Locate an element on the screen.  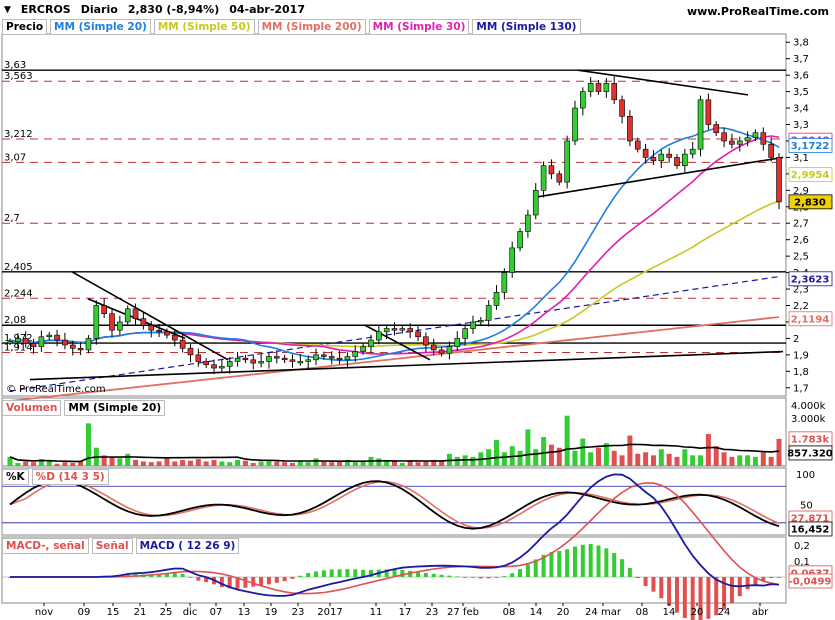
macd-params-label: MACD ( 12 26 9) is located at coordinates (187, 546).